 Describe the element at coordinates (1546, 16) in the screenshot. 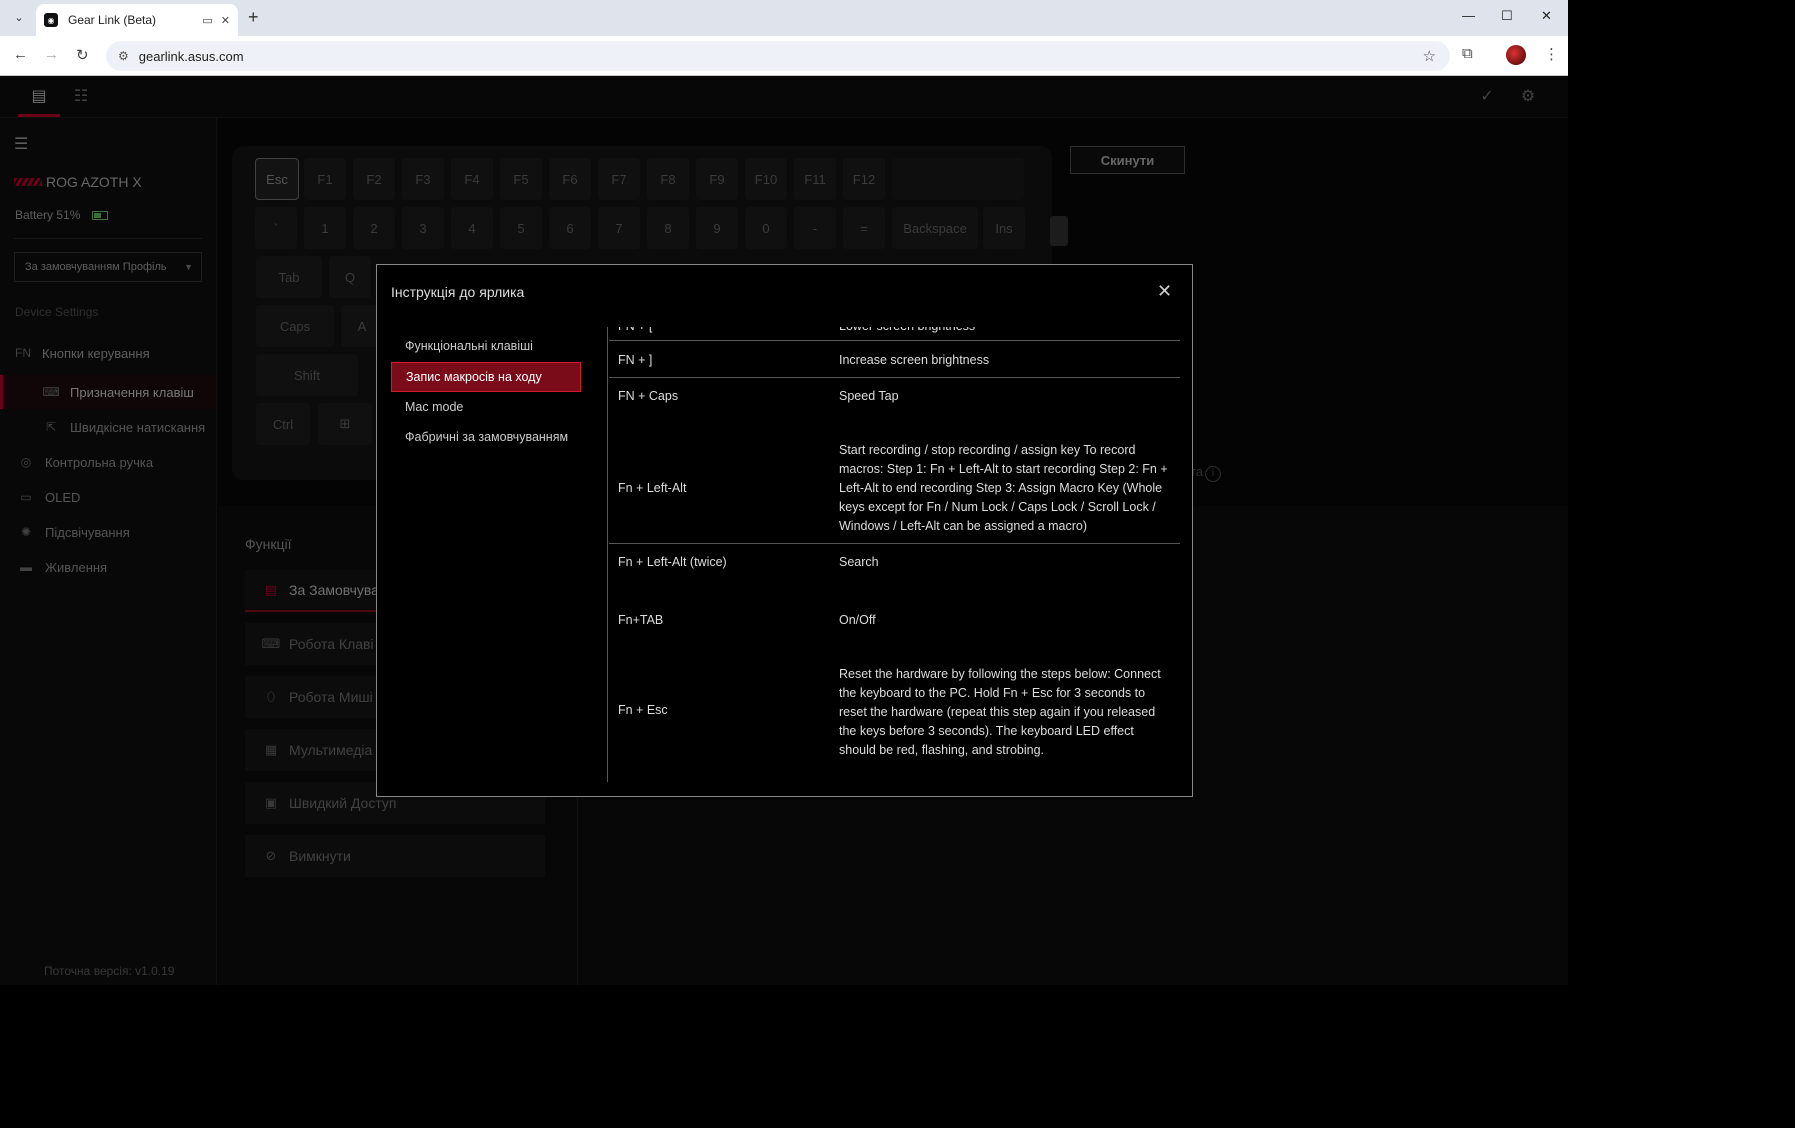

I see `window-close-icon: ✕` at that location.